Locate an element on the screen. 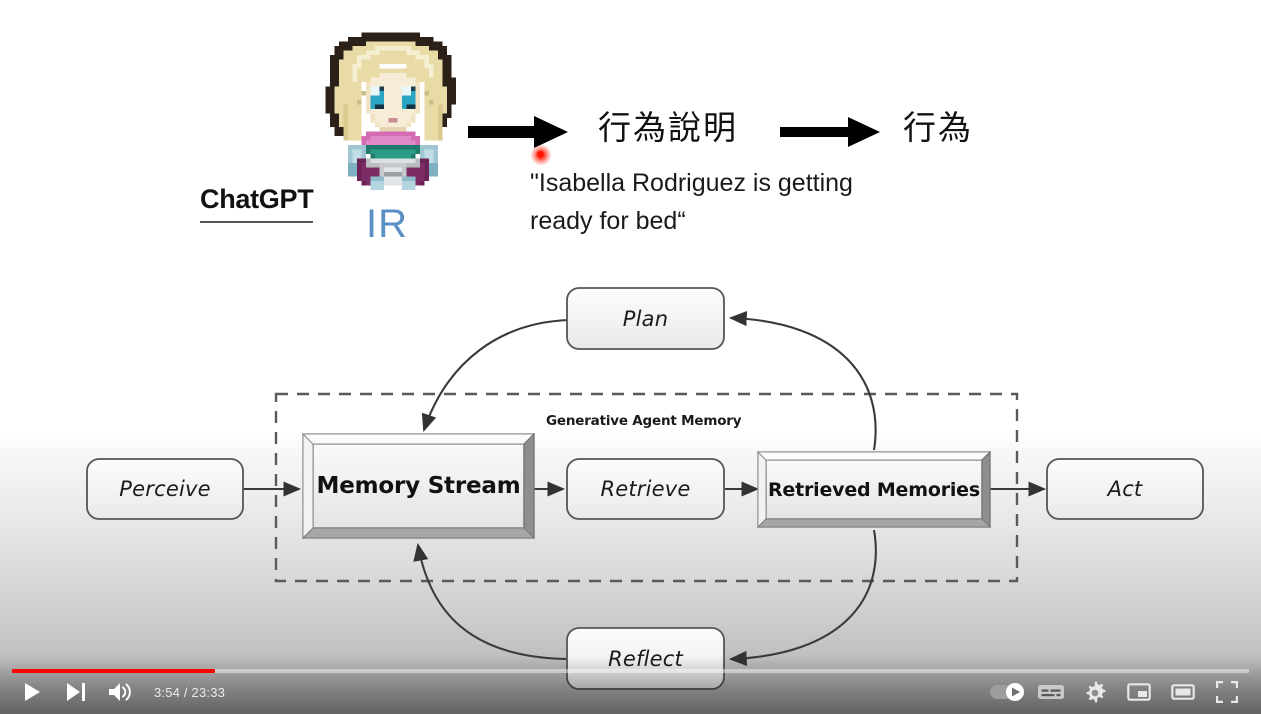  retrieved-memories-to-reflect-arrow is located at coordinates (802, 597).